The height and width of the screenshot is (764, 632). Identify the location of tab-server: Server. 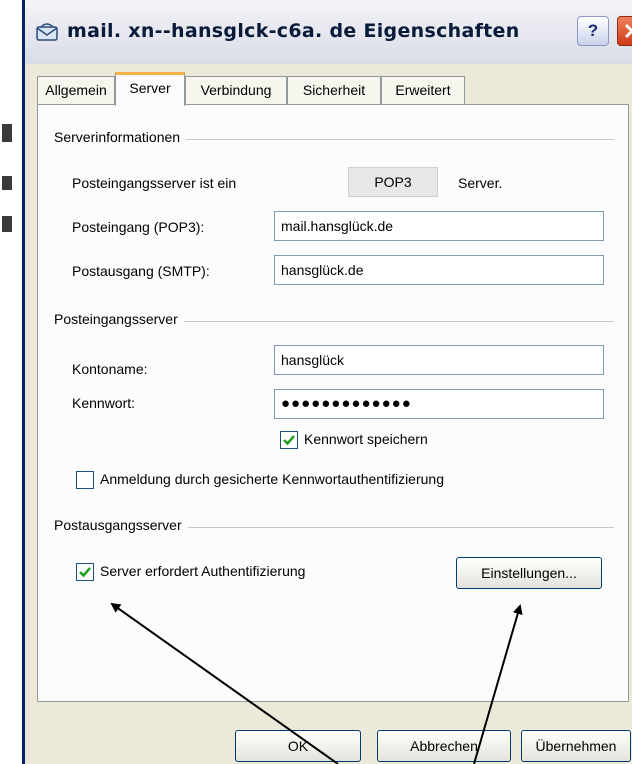
(150, 89).